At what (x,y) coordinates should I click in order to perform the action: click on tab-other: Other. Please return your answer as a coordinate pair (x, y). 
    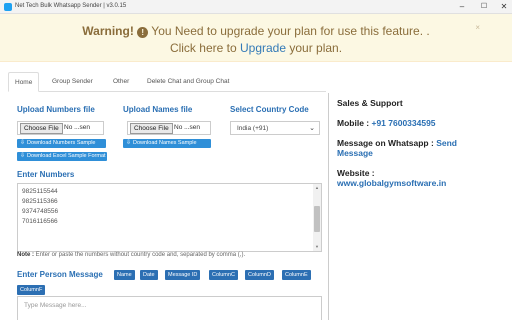
    Looking at the image, I should click on (121, 82).